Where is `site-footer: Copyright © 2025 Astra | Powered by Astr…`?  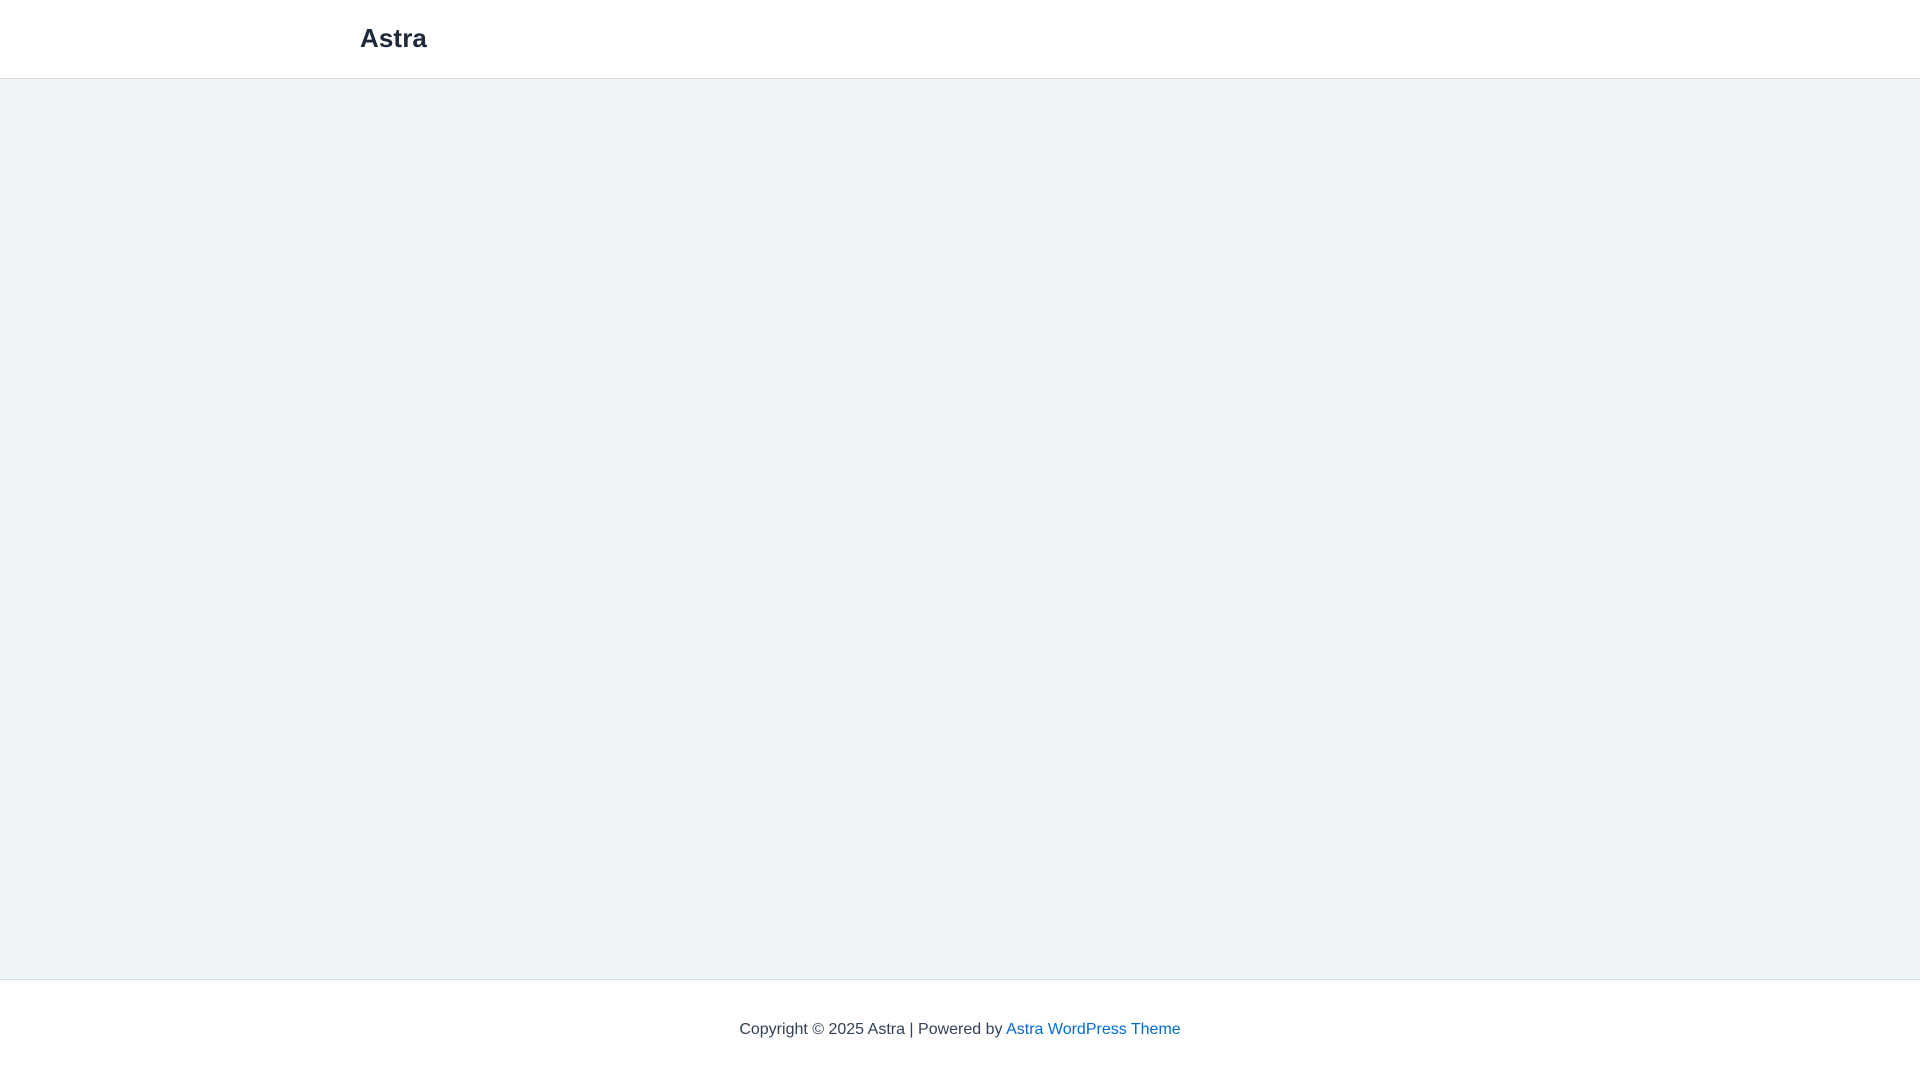 site-footer: Copyright © 2025 Astra | Powered by Astr… is located at coordinates (960, 1029).